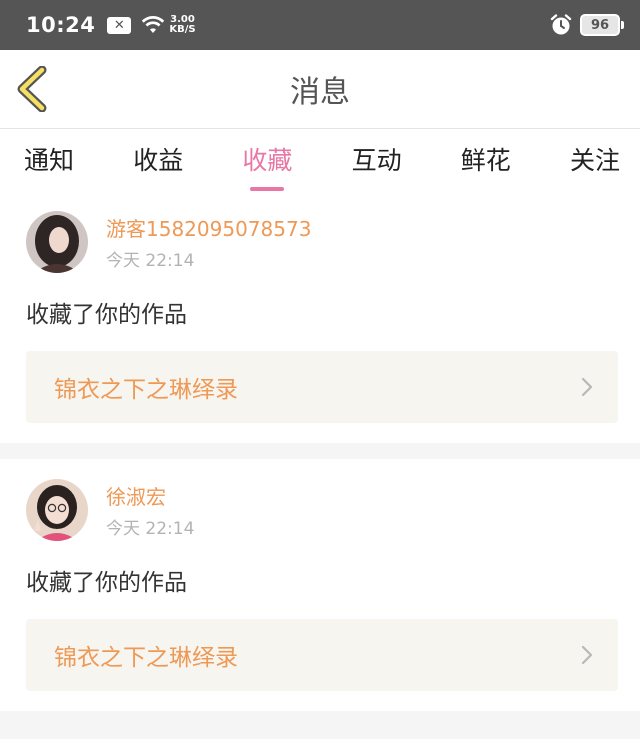  What do you see at coordinates (208, 227) in the screenshot?
I see `username: 游客1582095078573` at bounding box center [208, 227].